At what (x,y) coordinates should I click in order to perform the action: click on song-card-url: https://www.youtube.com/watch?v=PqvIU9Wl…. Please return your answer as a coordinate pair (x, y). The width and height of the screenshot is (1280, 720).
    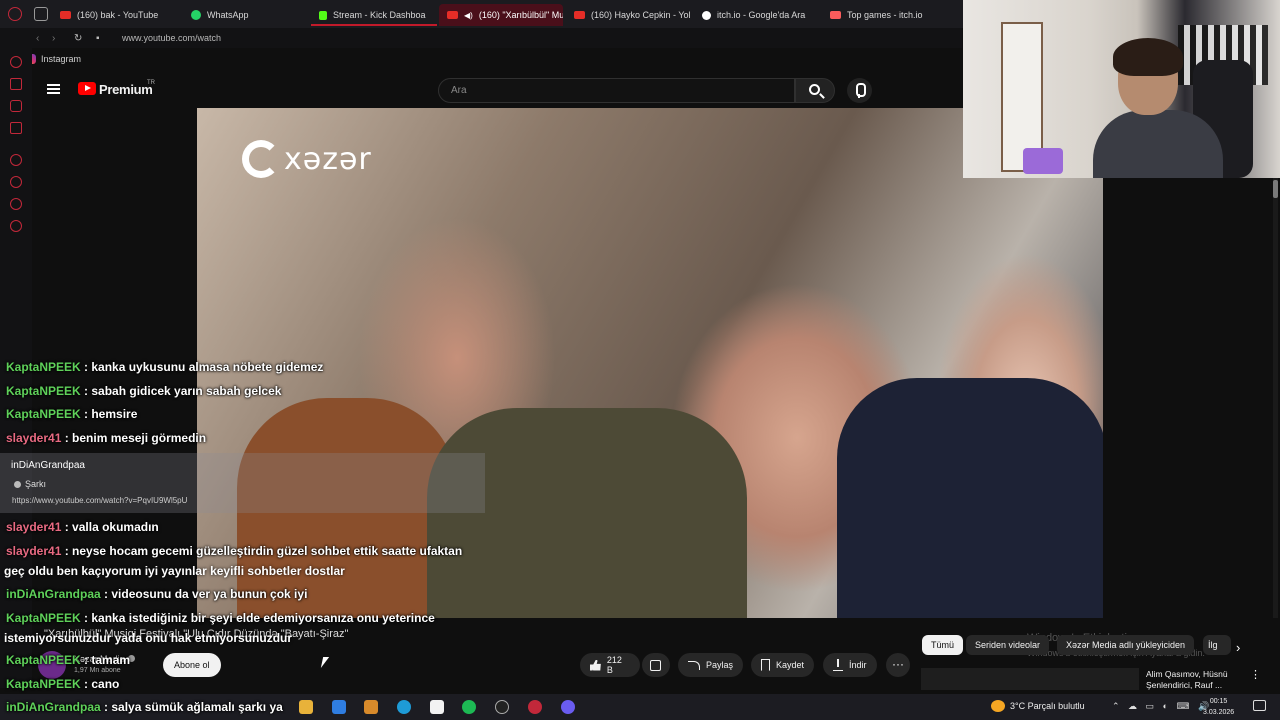
    Looking at the image, I should click on (99, 500).